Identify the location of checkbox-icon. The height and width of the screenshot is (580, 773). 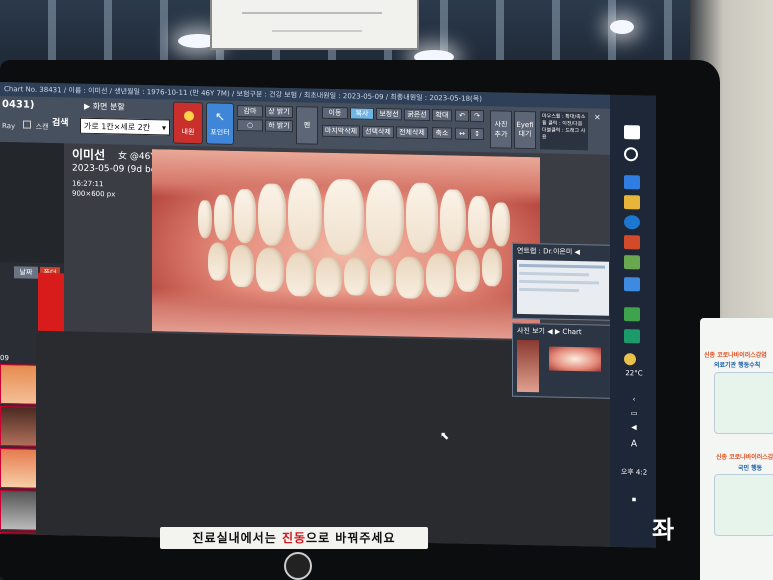
(27, 124).